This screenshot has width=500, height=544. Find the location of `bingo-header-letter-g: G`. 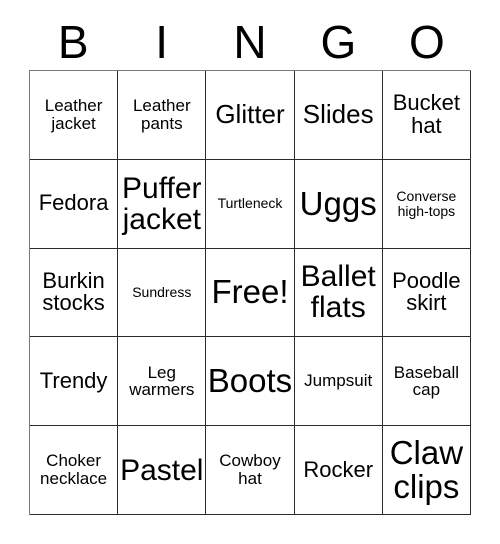

bingo-header-letter-g: G is located at coordinates (338, 42).